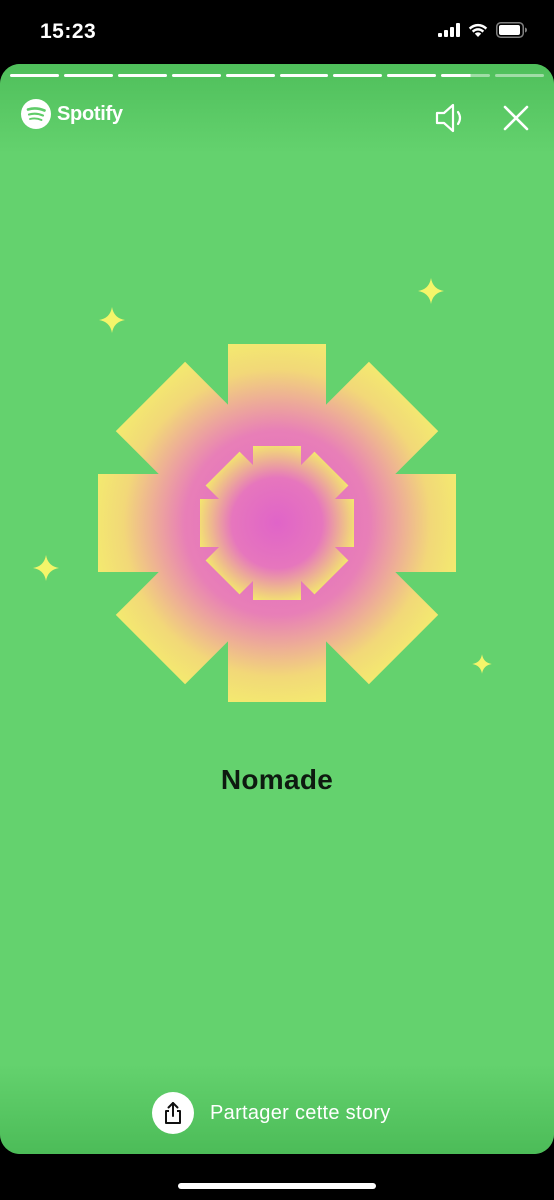 Image resolution: width=554 pixels, height=1200 pixels. I want to click on status-icons, so click(483, 30).